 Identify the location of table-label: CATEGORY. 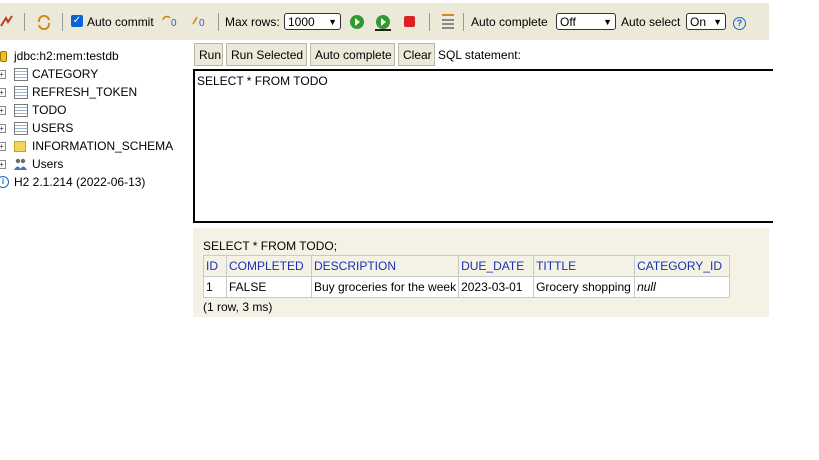
(65, 74).